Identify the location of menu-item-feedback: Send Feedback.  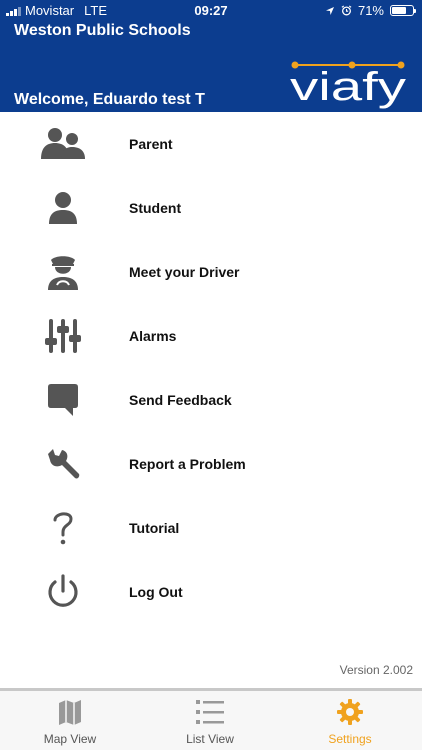
(211, 400).